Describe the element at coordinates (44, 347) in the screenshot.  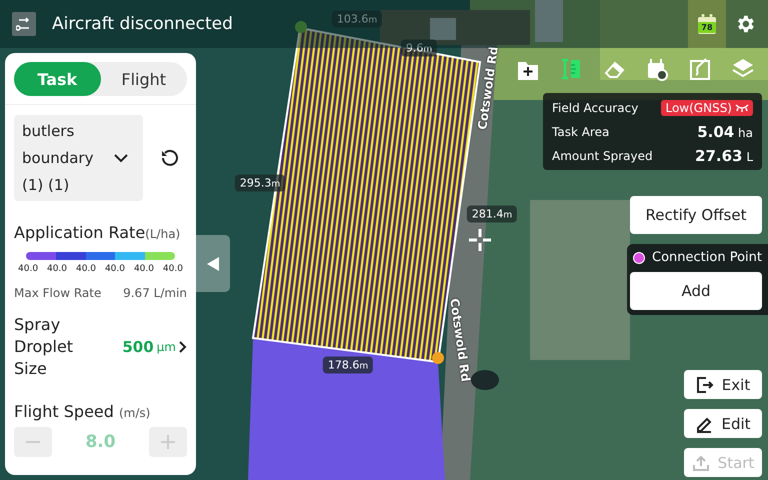
I see `droplet-size-label: Spray Droplet Size` at that location.